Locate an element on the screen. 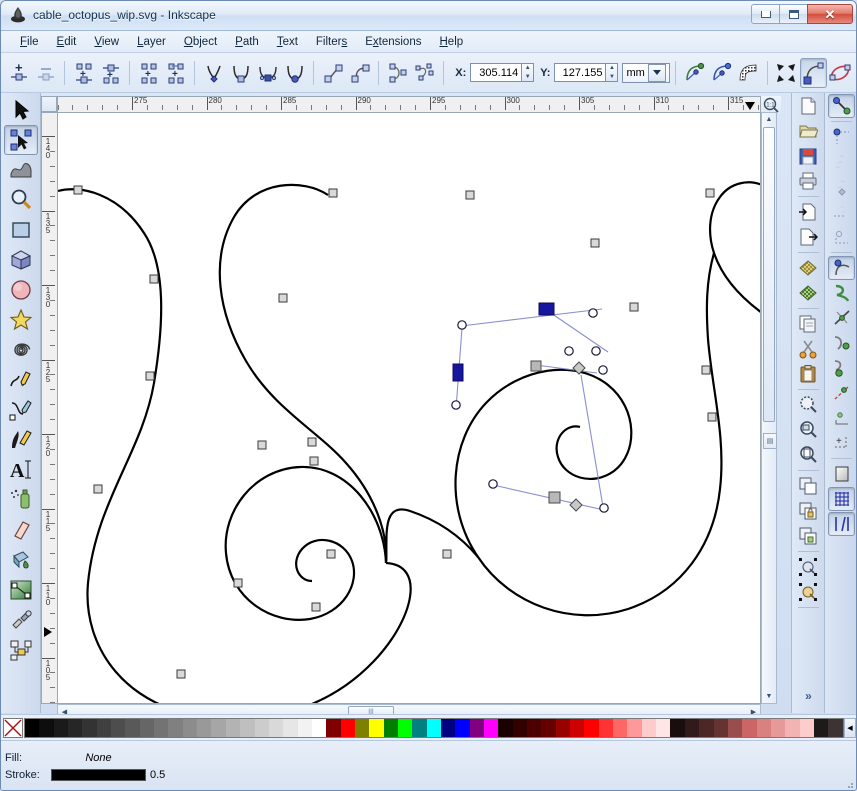 The width and height of the screenshot is (857, 791). snap-smooth-node-button is located at coordinates (841, 368).